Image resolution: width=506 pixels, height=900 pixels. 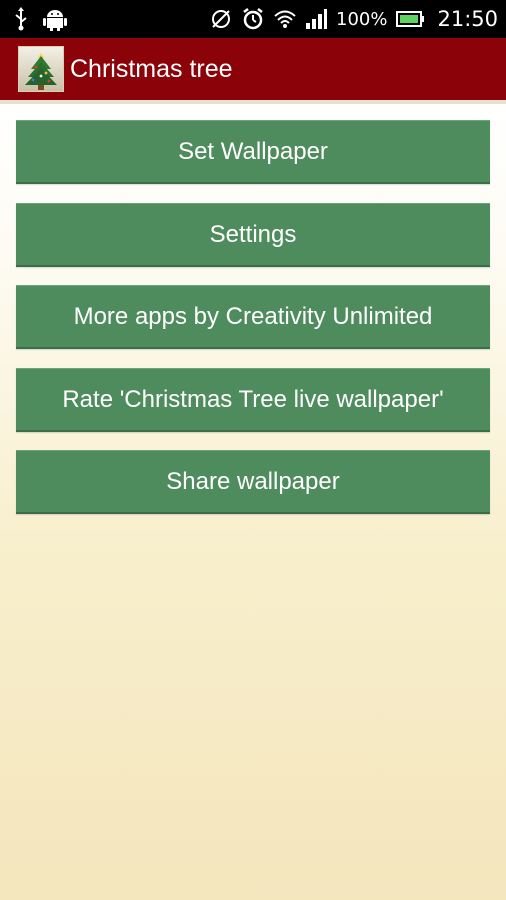 I want to click on status-right-group: 100% 21:50, so click(x=354, y=19).